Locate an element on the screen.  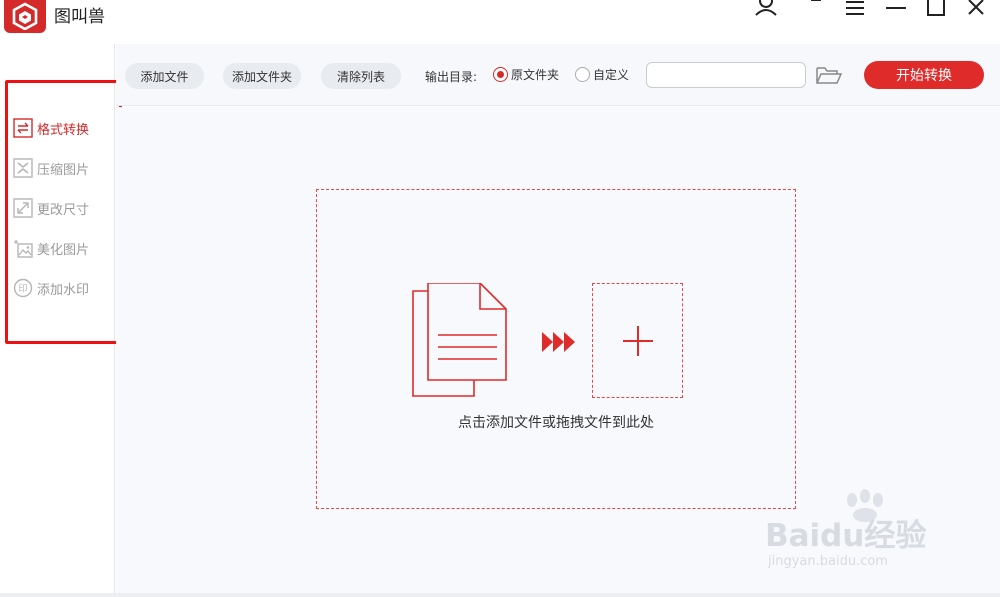
sidebar-item-label: 压缩图片 is located at coordinates (63, 170).